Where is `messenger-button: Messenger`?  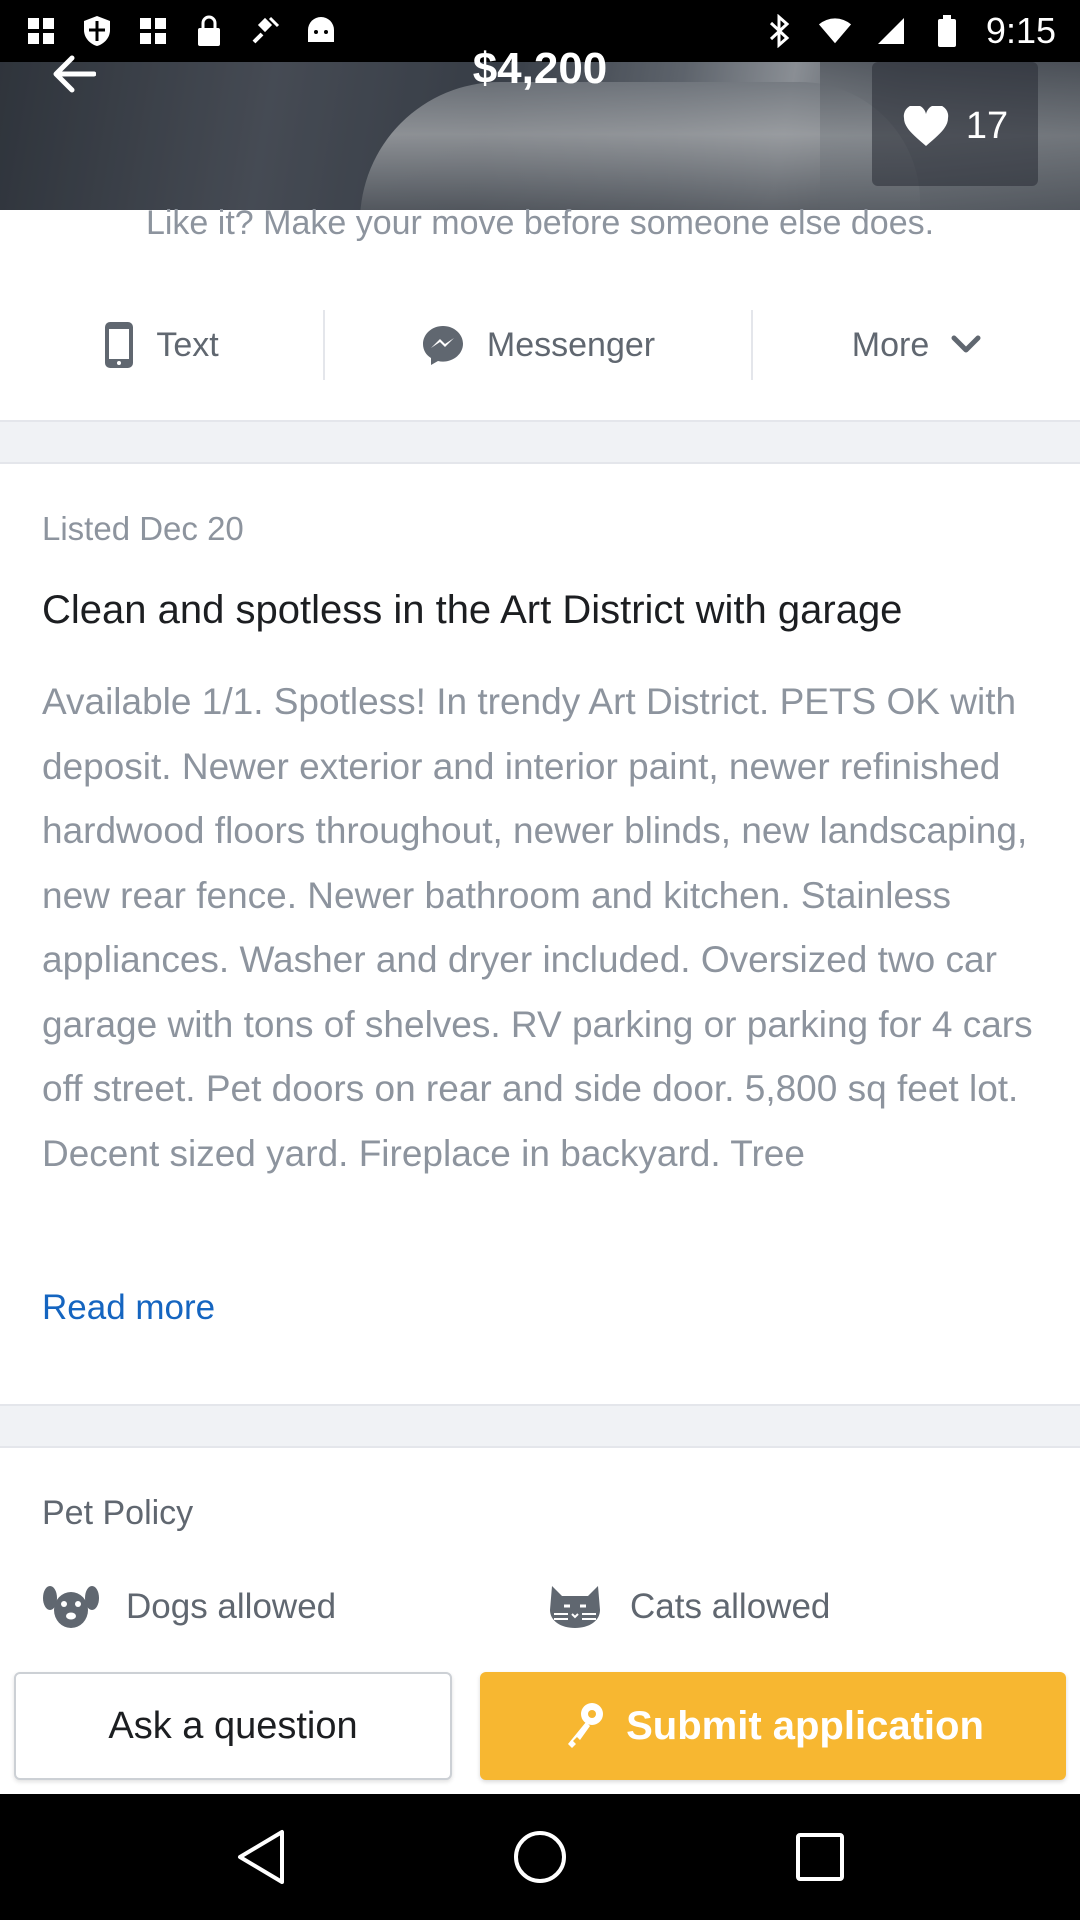
messenger-button: Messenger is located at coordinates (539, 345).